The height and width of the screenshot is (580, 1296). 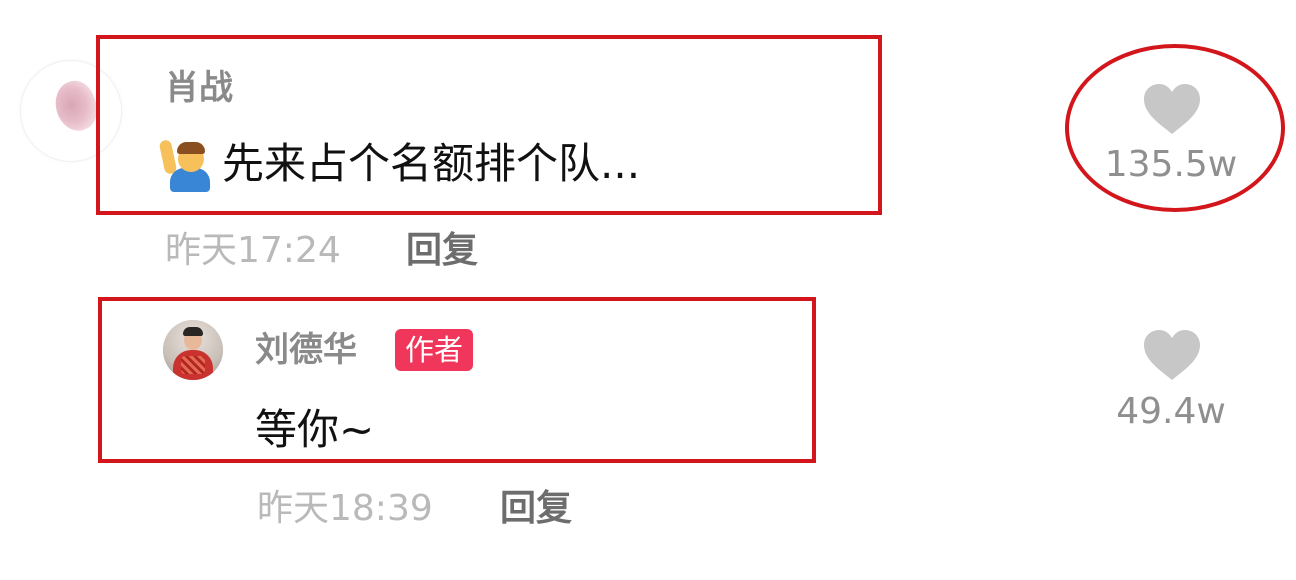 I want to click on heart-icon, so click(x=1172, y=355).